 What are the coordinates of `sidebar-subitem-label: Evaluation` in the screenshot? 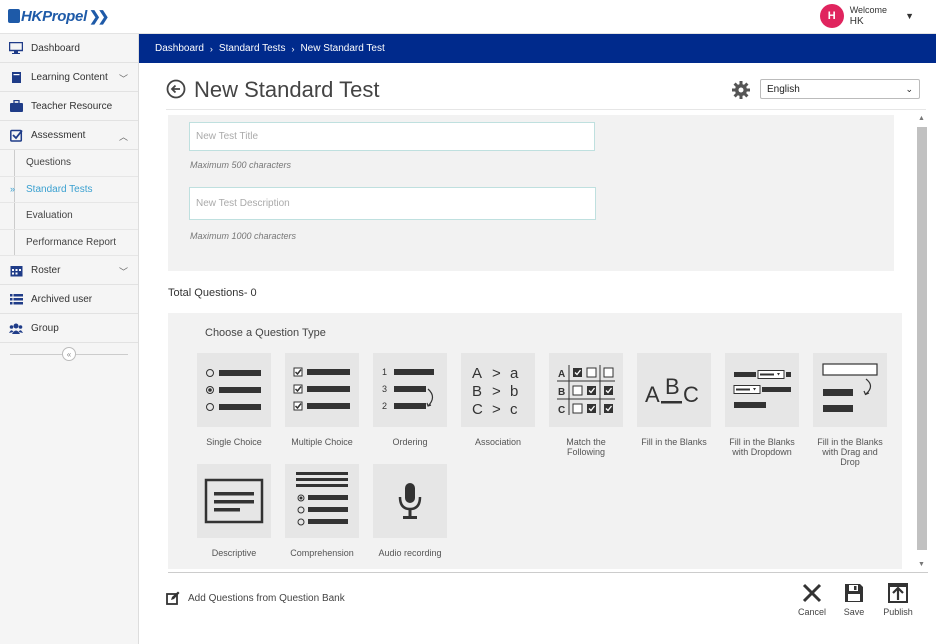 It's located at (49, 216).